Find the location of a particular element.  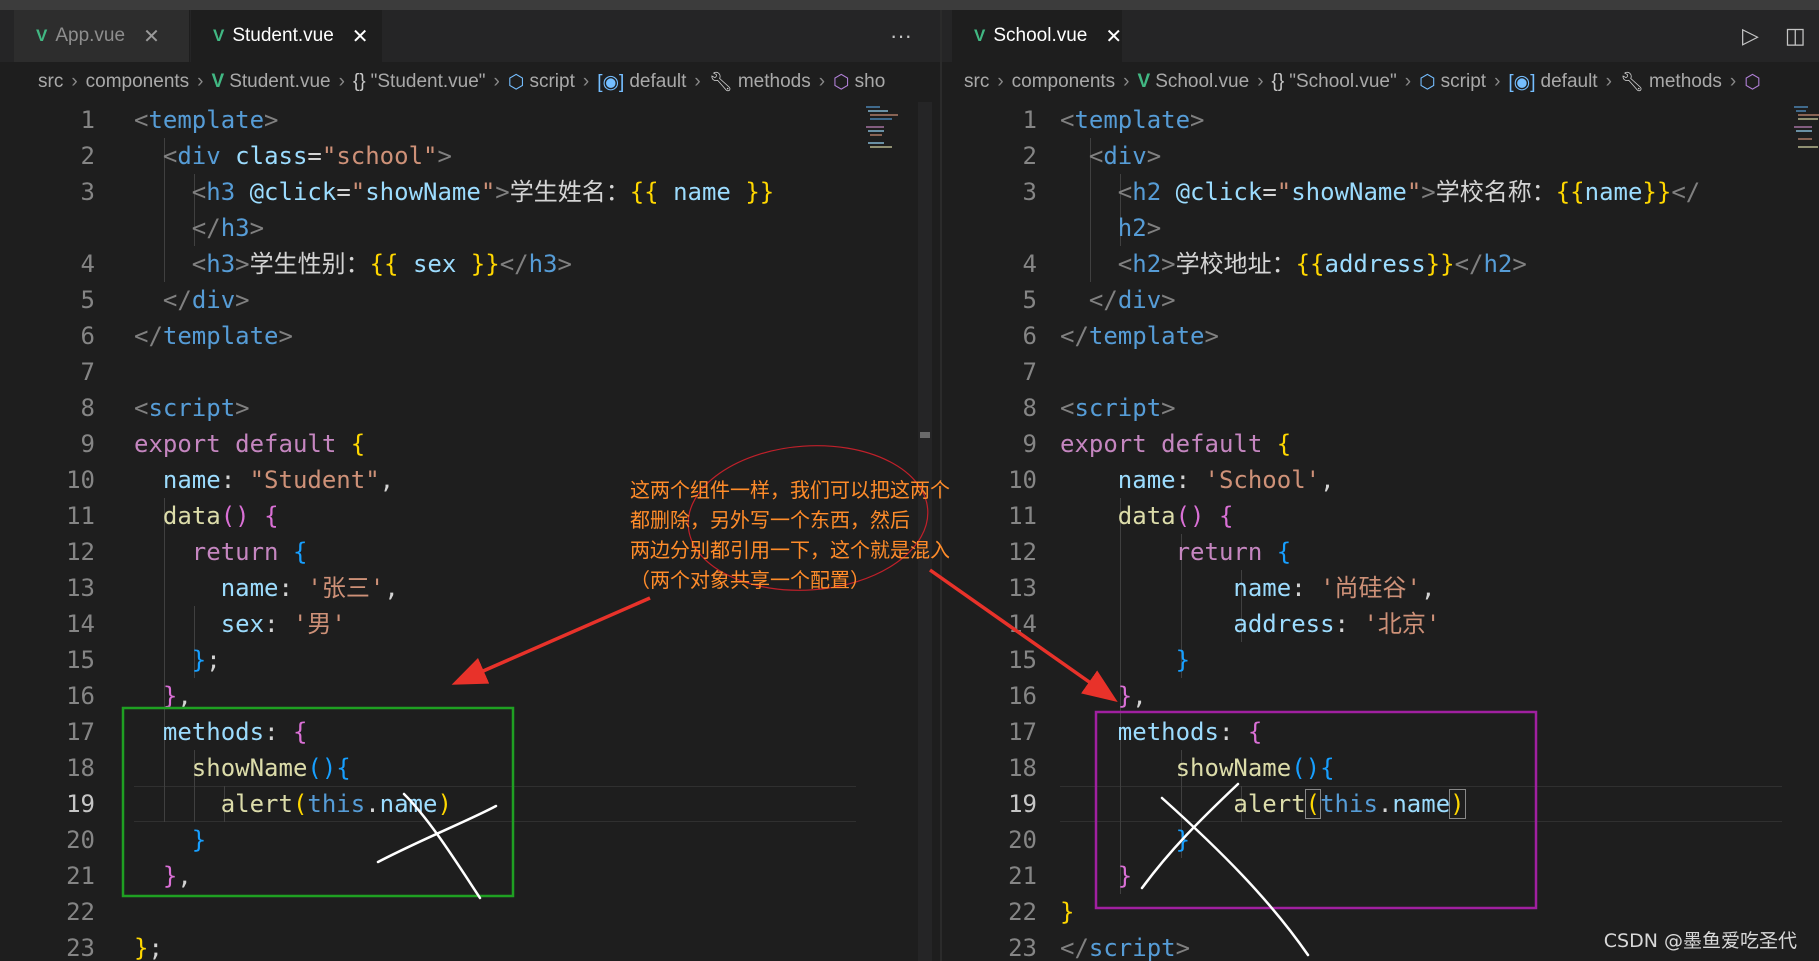

tab-label: App.vue is located at coordinates (90, 35).